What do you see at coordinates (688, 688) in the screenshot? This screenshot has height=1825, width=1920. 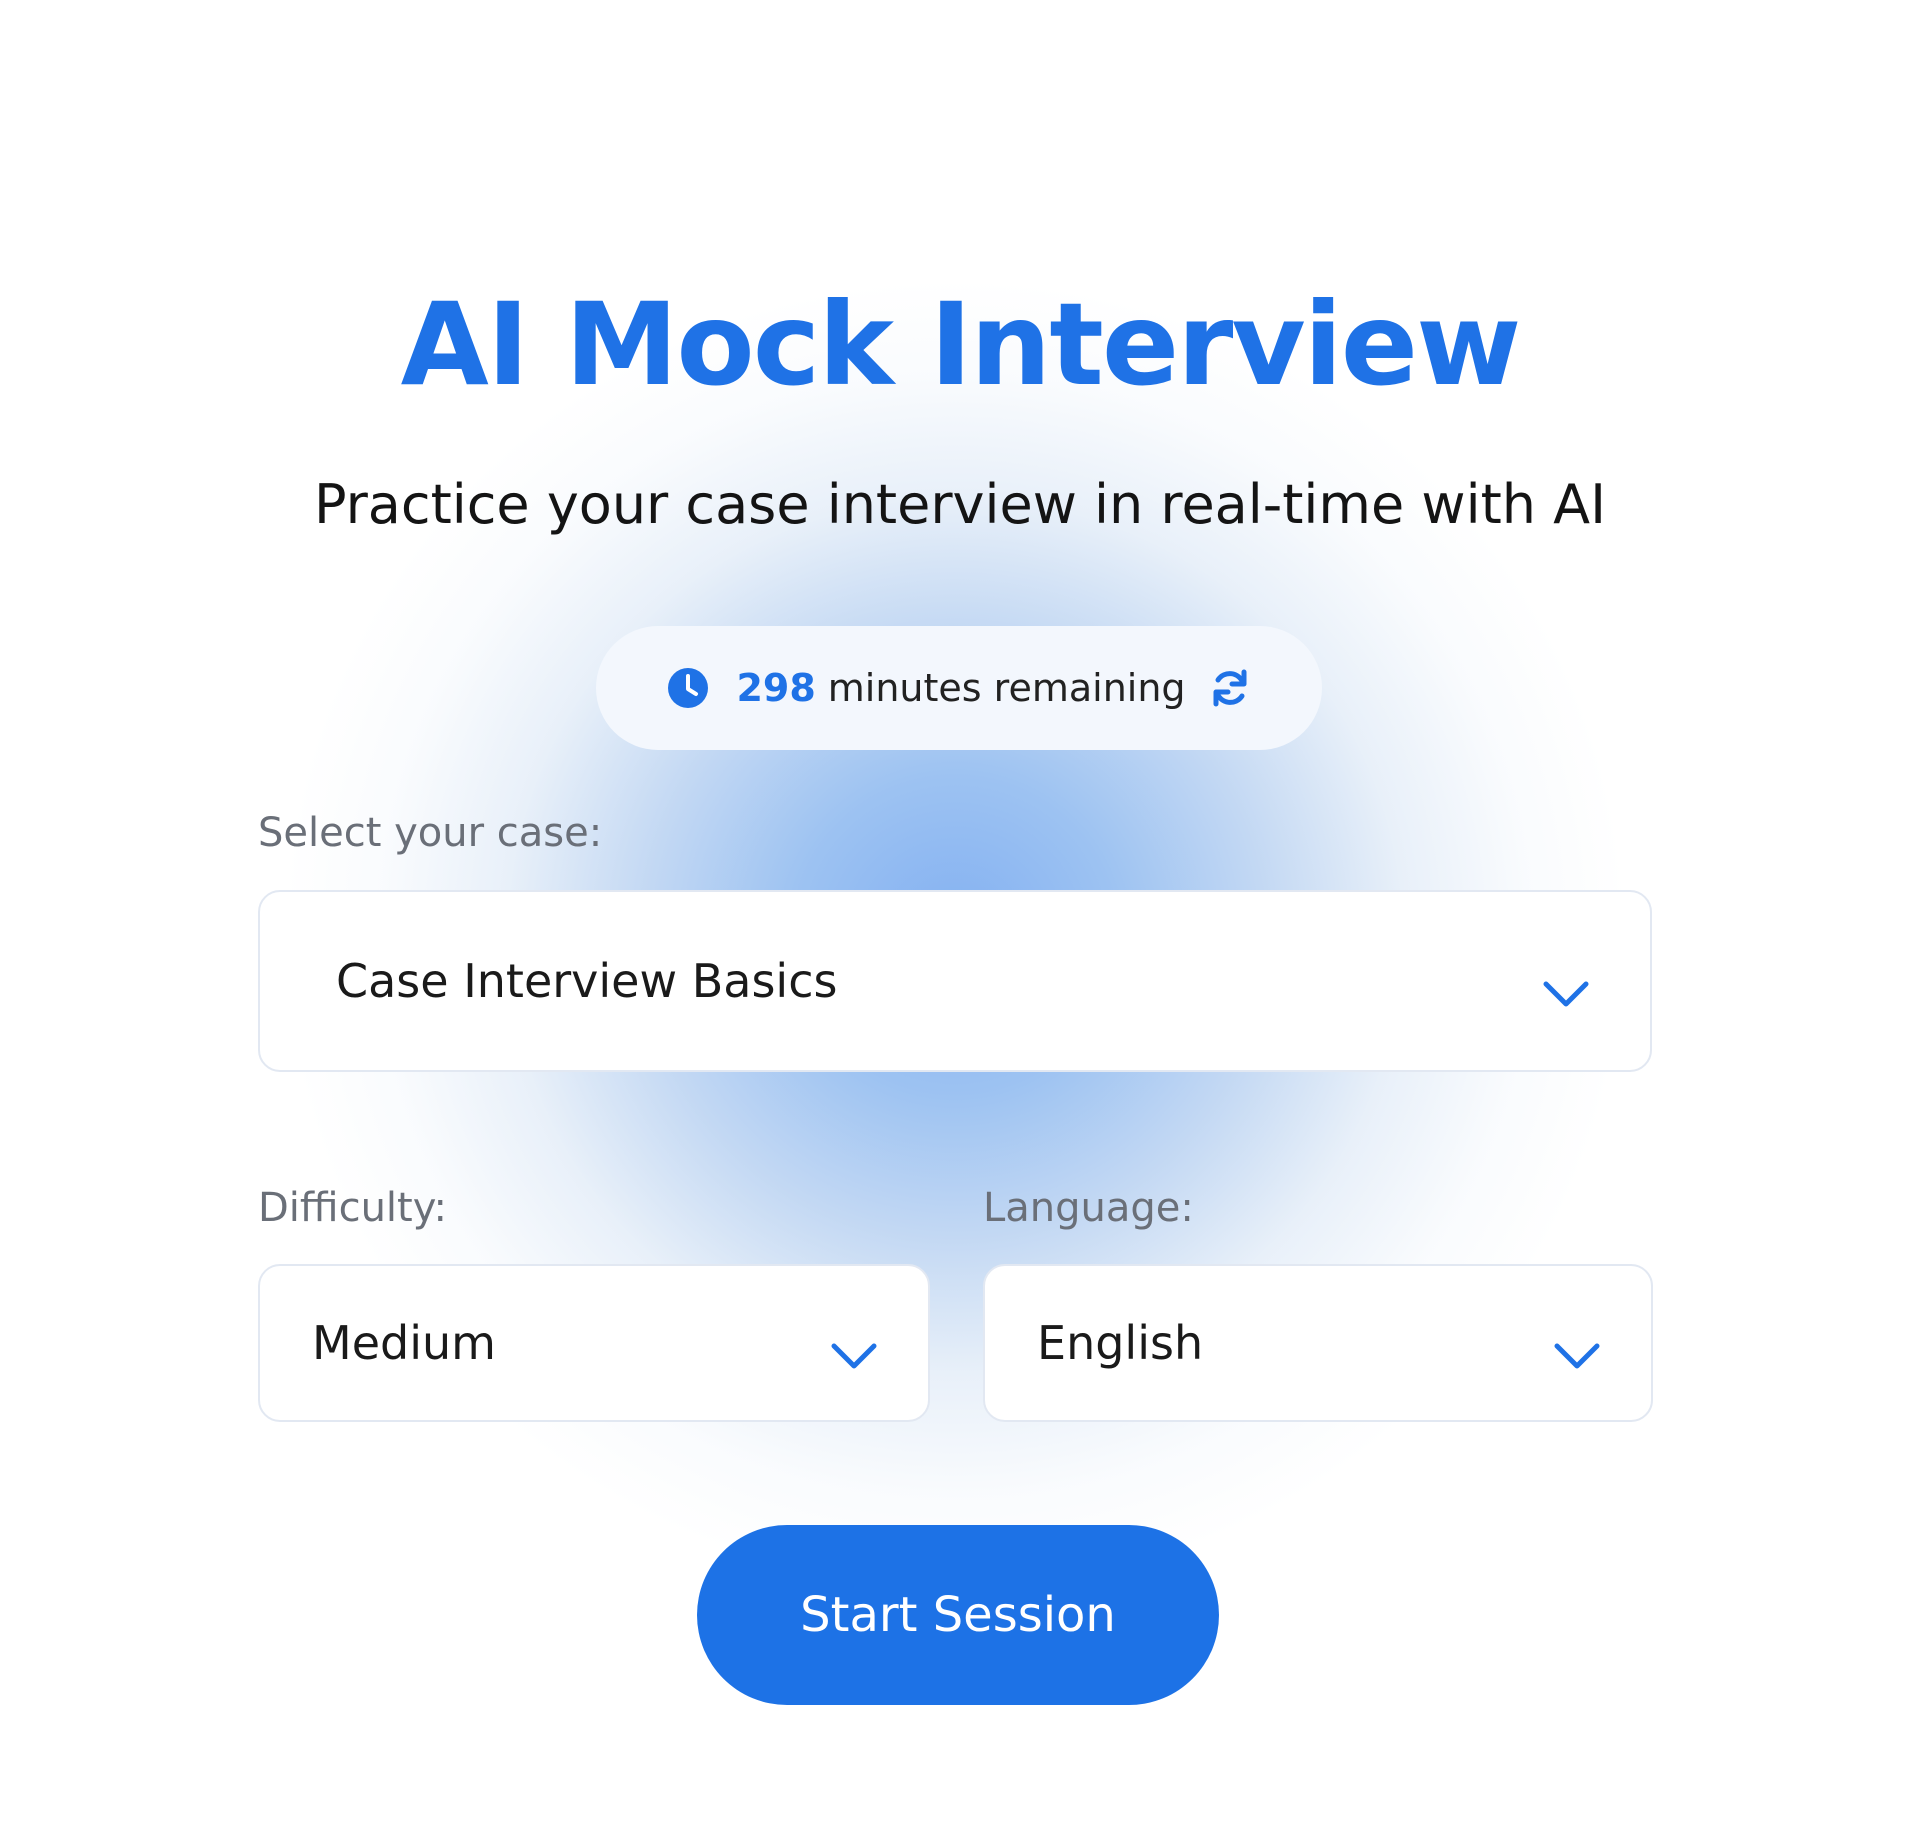 I see `clock-icon` at bounding box center [688, 688].